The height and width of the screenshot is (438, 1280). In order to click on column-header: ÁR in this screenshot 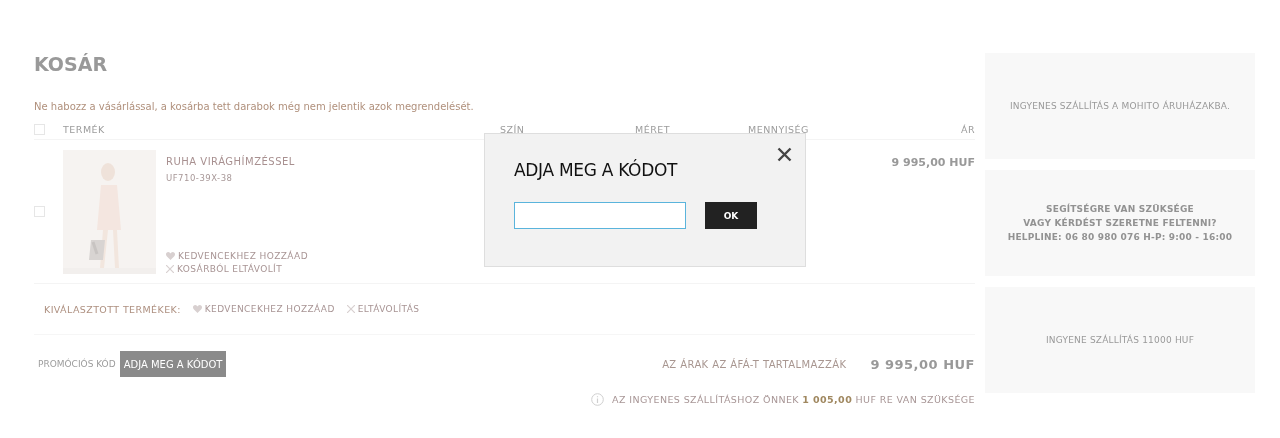, I will do `click(967, 129)`.